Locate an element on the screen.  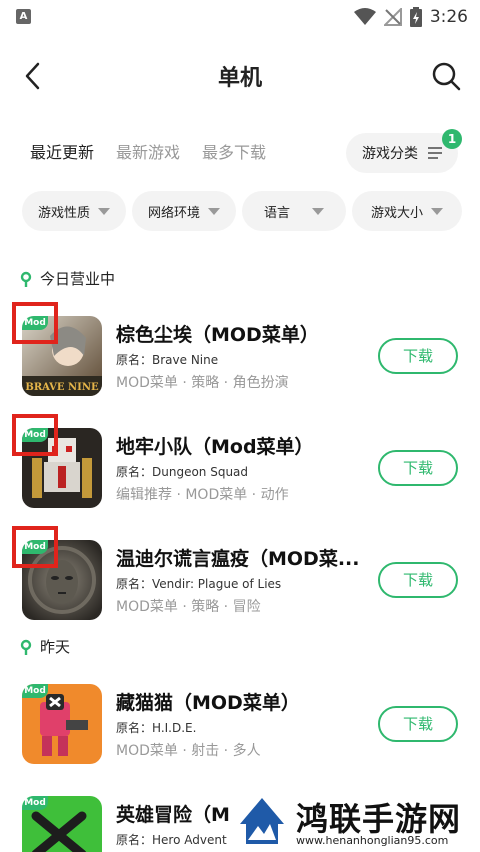
status-icons: 3:26 is located at coordinates (410, 17).